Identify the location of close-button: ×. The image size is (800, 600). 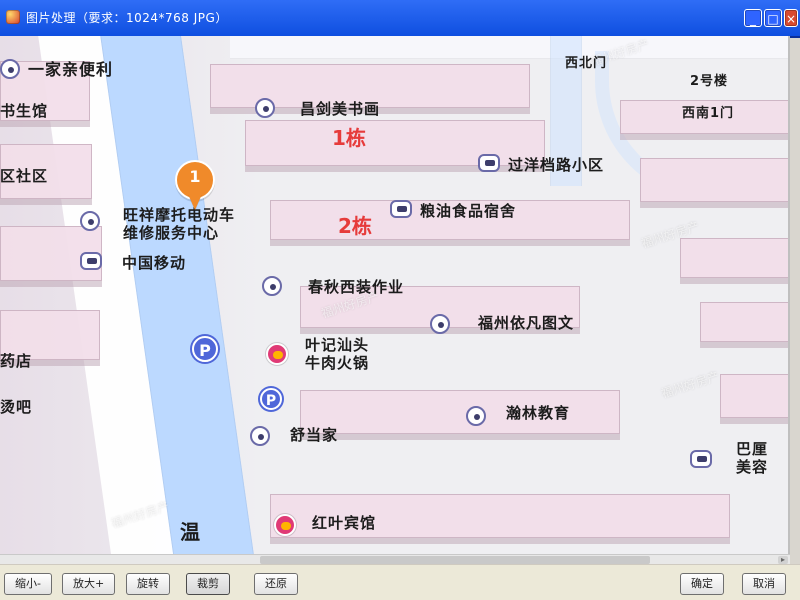
(791, 18).